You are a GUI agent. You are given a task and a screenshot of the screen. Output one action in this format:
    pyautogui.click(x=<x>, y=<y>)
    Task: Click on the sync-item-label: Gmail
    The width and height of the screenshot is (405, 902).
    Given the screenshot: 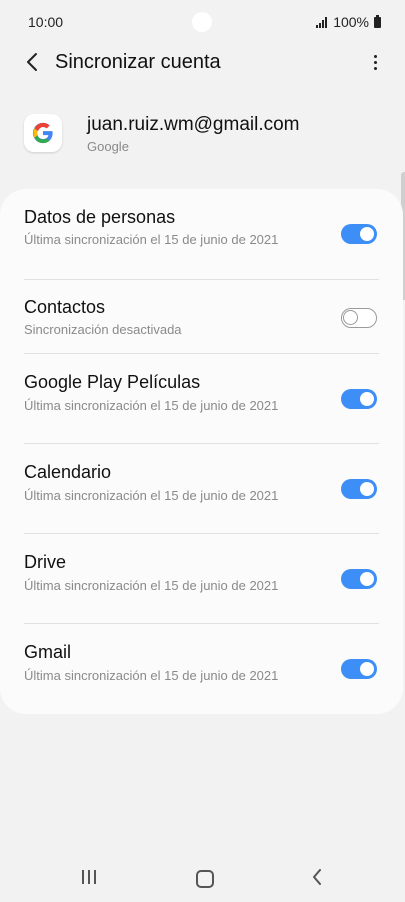 What is the action you would take?
    pyautogui.click(x=48, y=652)
    